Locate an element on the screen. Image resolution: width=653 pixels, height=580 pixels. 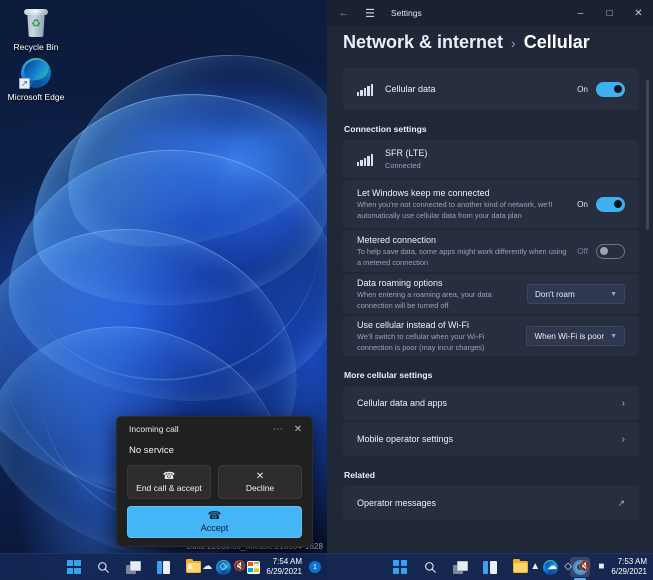
button-label: Decline is located at coordinates (260, 487).